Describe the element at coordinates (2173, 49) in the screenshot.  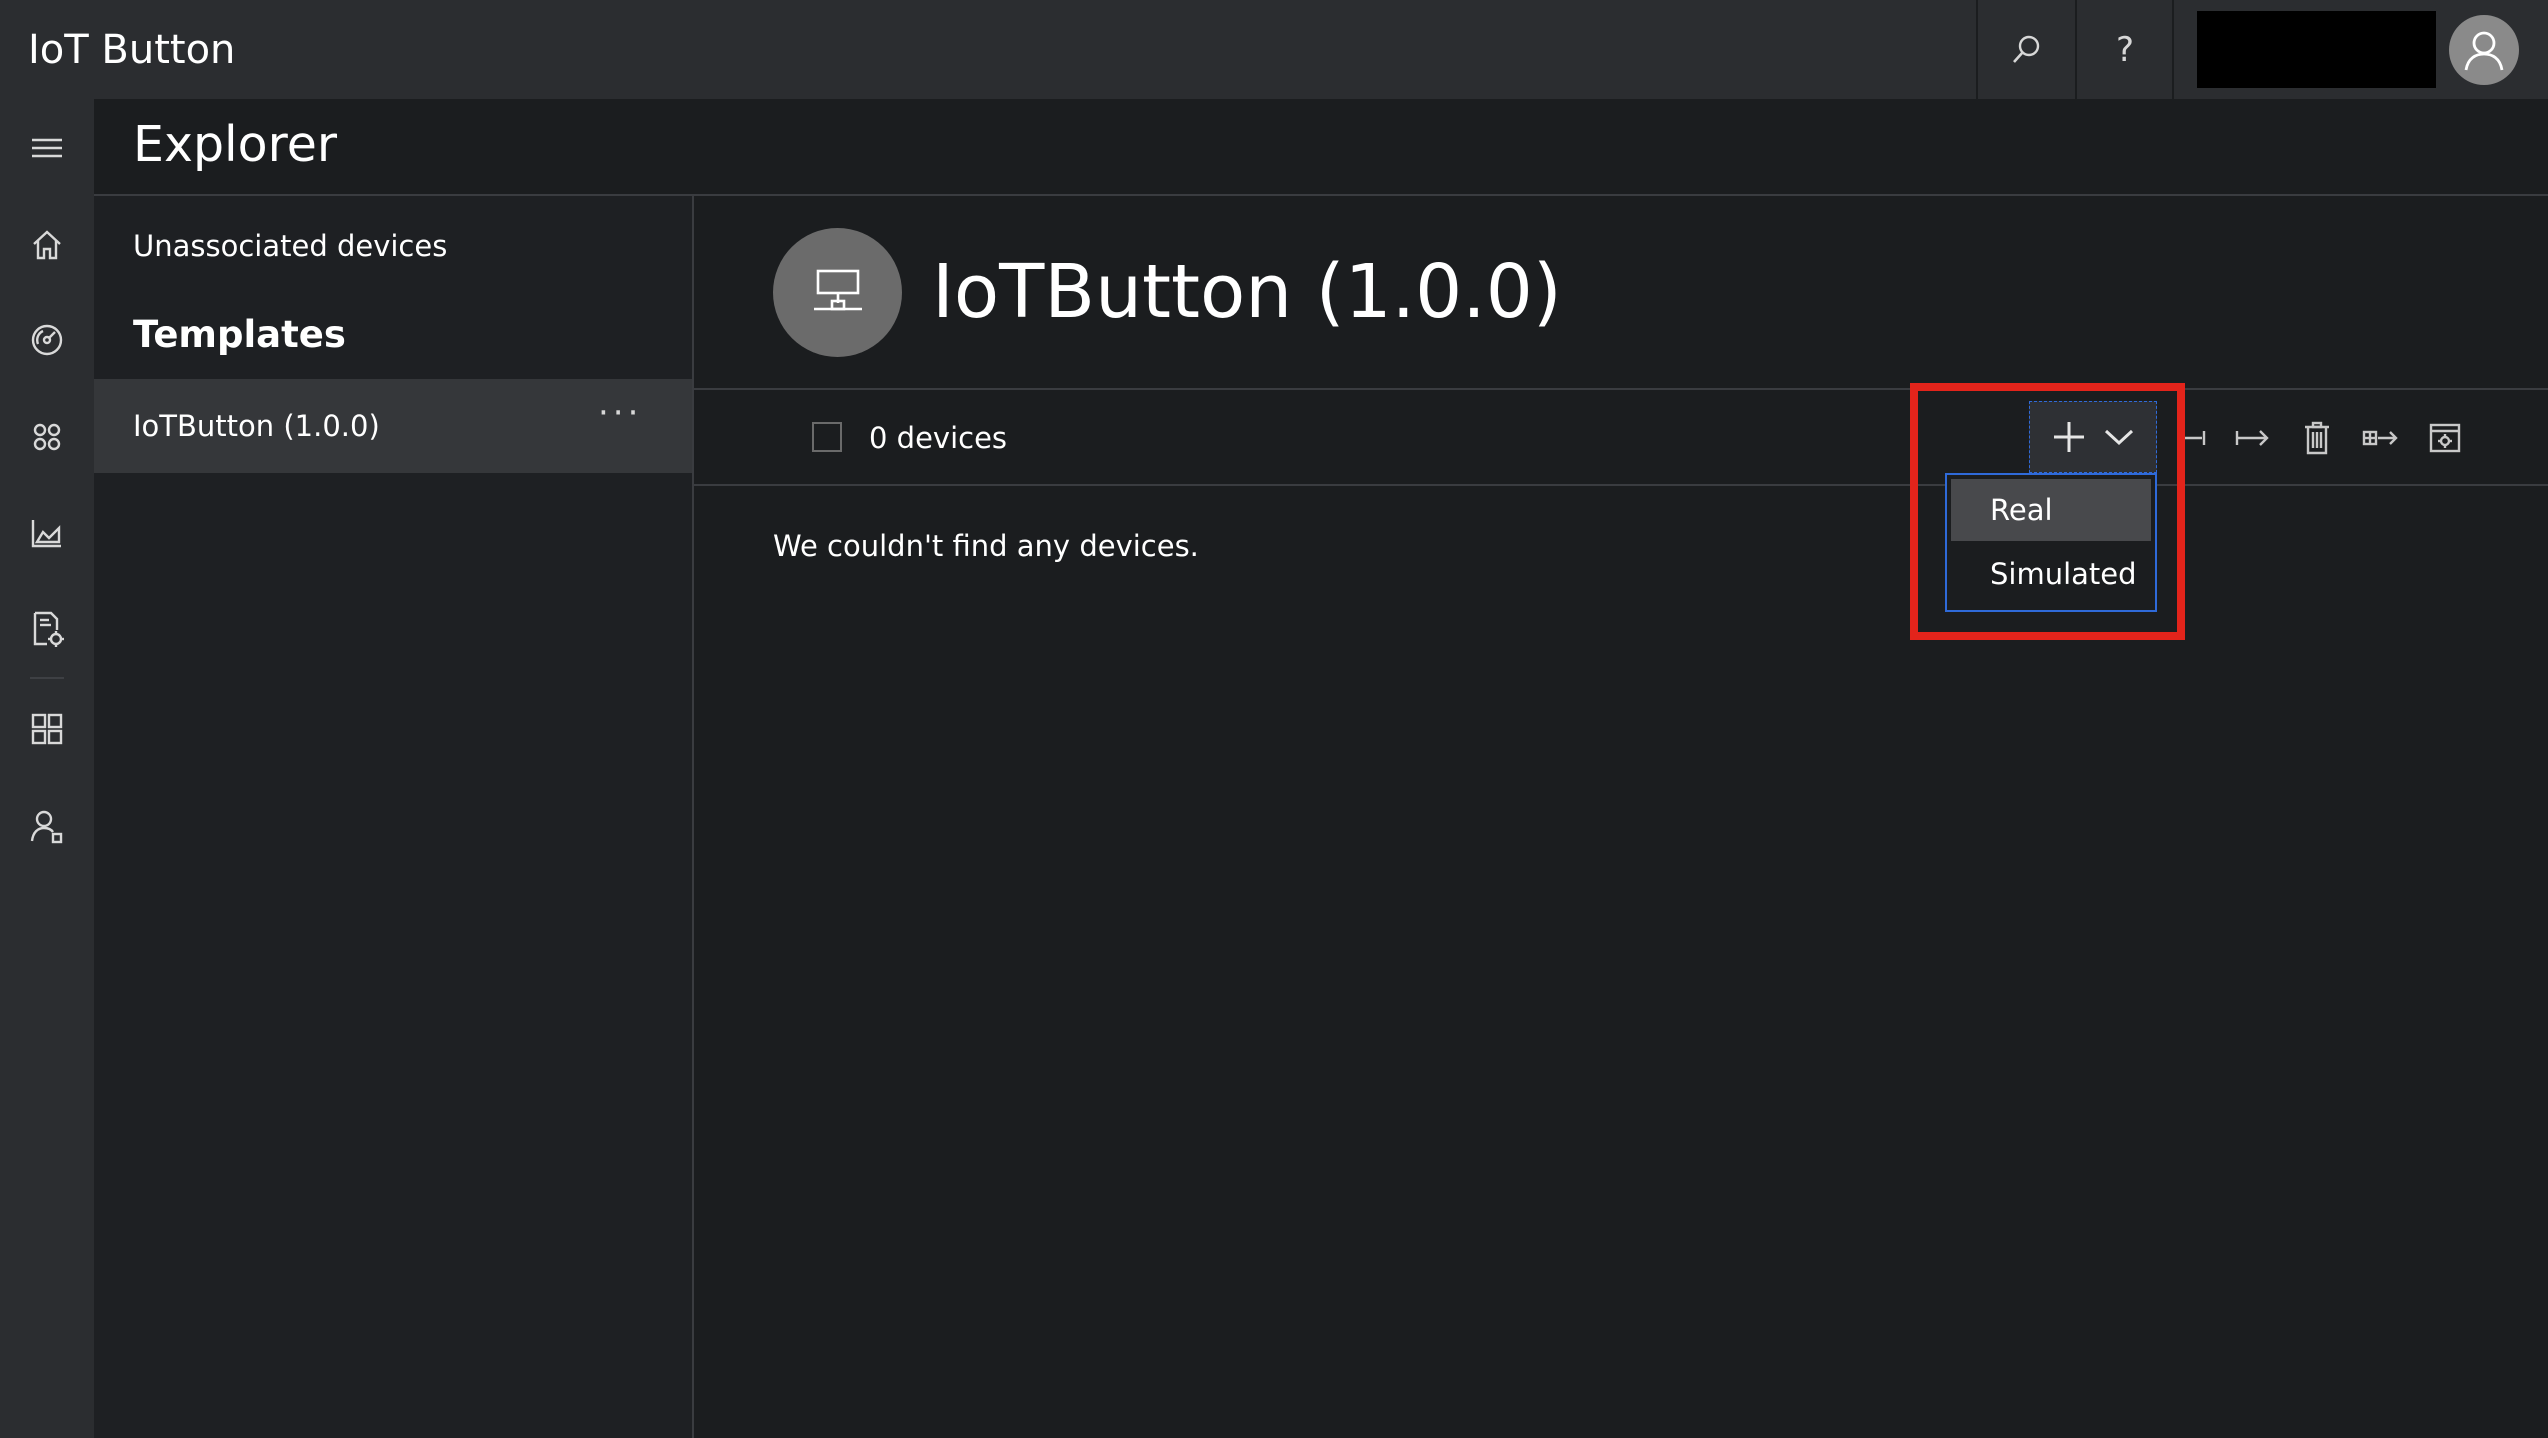
I see `toolbar-divider` at that location.